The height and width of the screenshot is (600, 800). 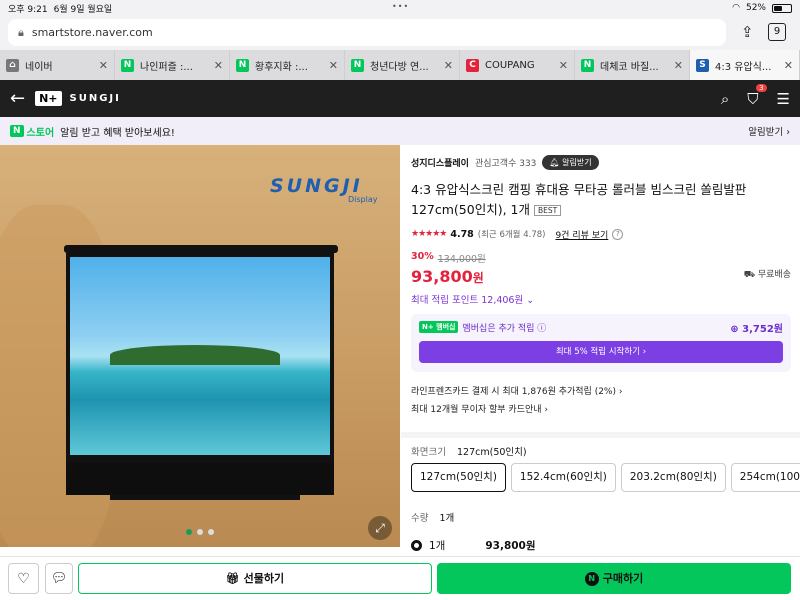 I want to click on buy-button: N 구매하기, so click(x=614, y=578).